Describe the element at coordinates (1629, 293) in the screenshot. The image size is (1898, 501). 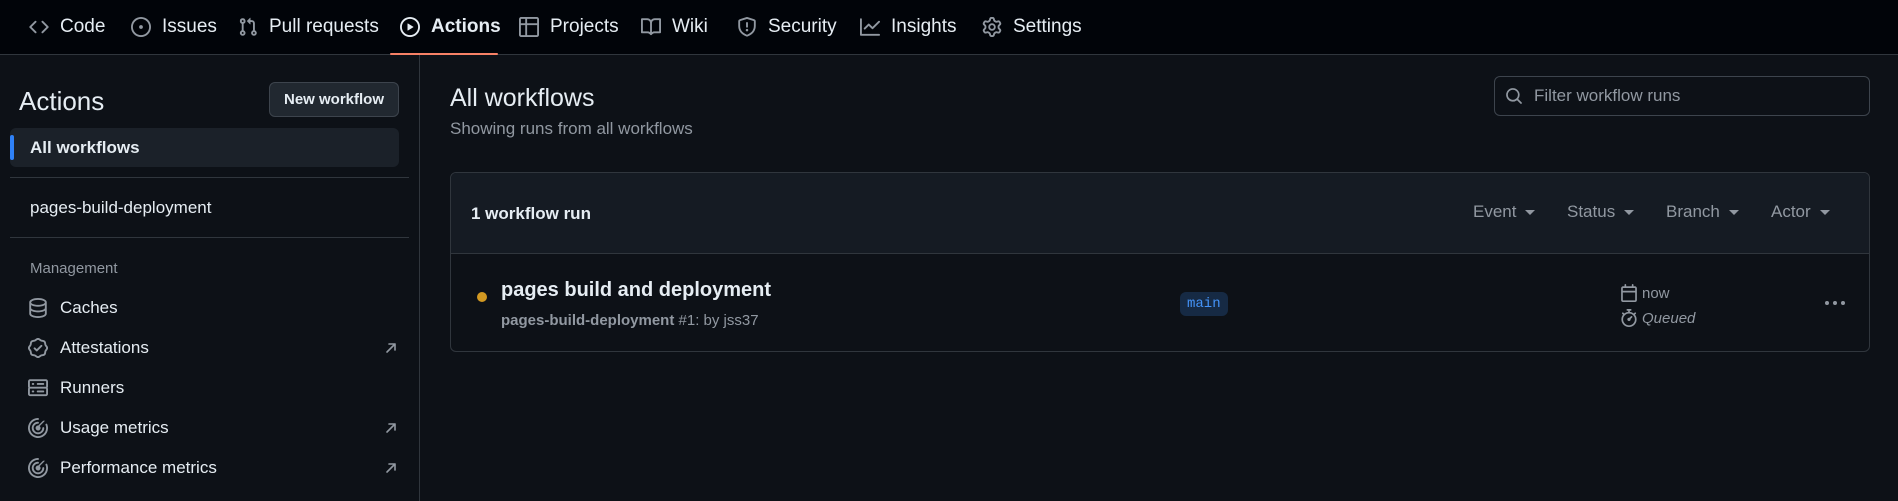
I see `calendar-icon` at that location.